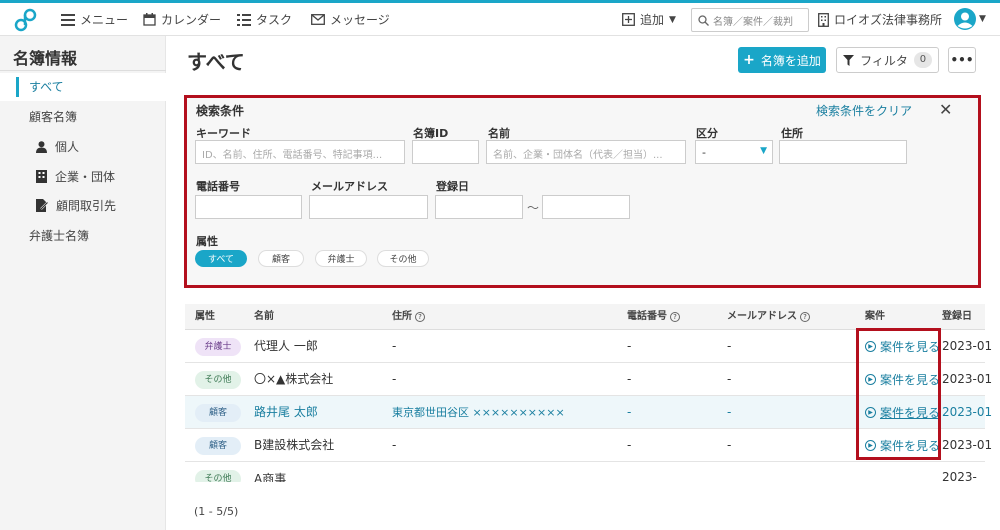 This screenshot has width=1000, height=530. I want to click on attr-chip-lawyer: 弁護士, so click(341, 258).